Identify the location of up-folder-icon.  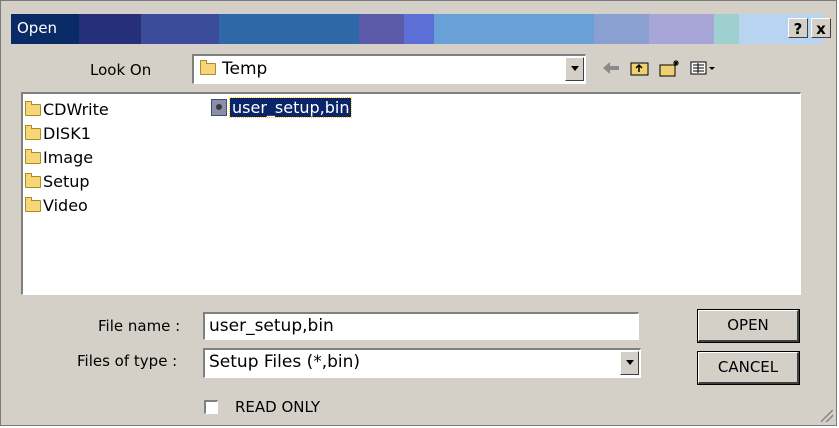
(640, 68).